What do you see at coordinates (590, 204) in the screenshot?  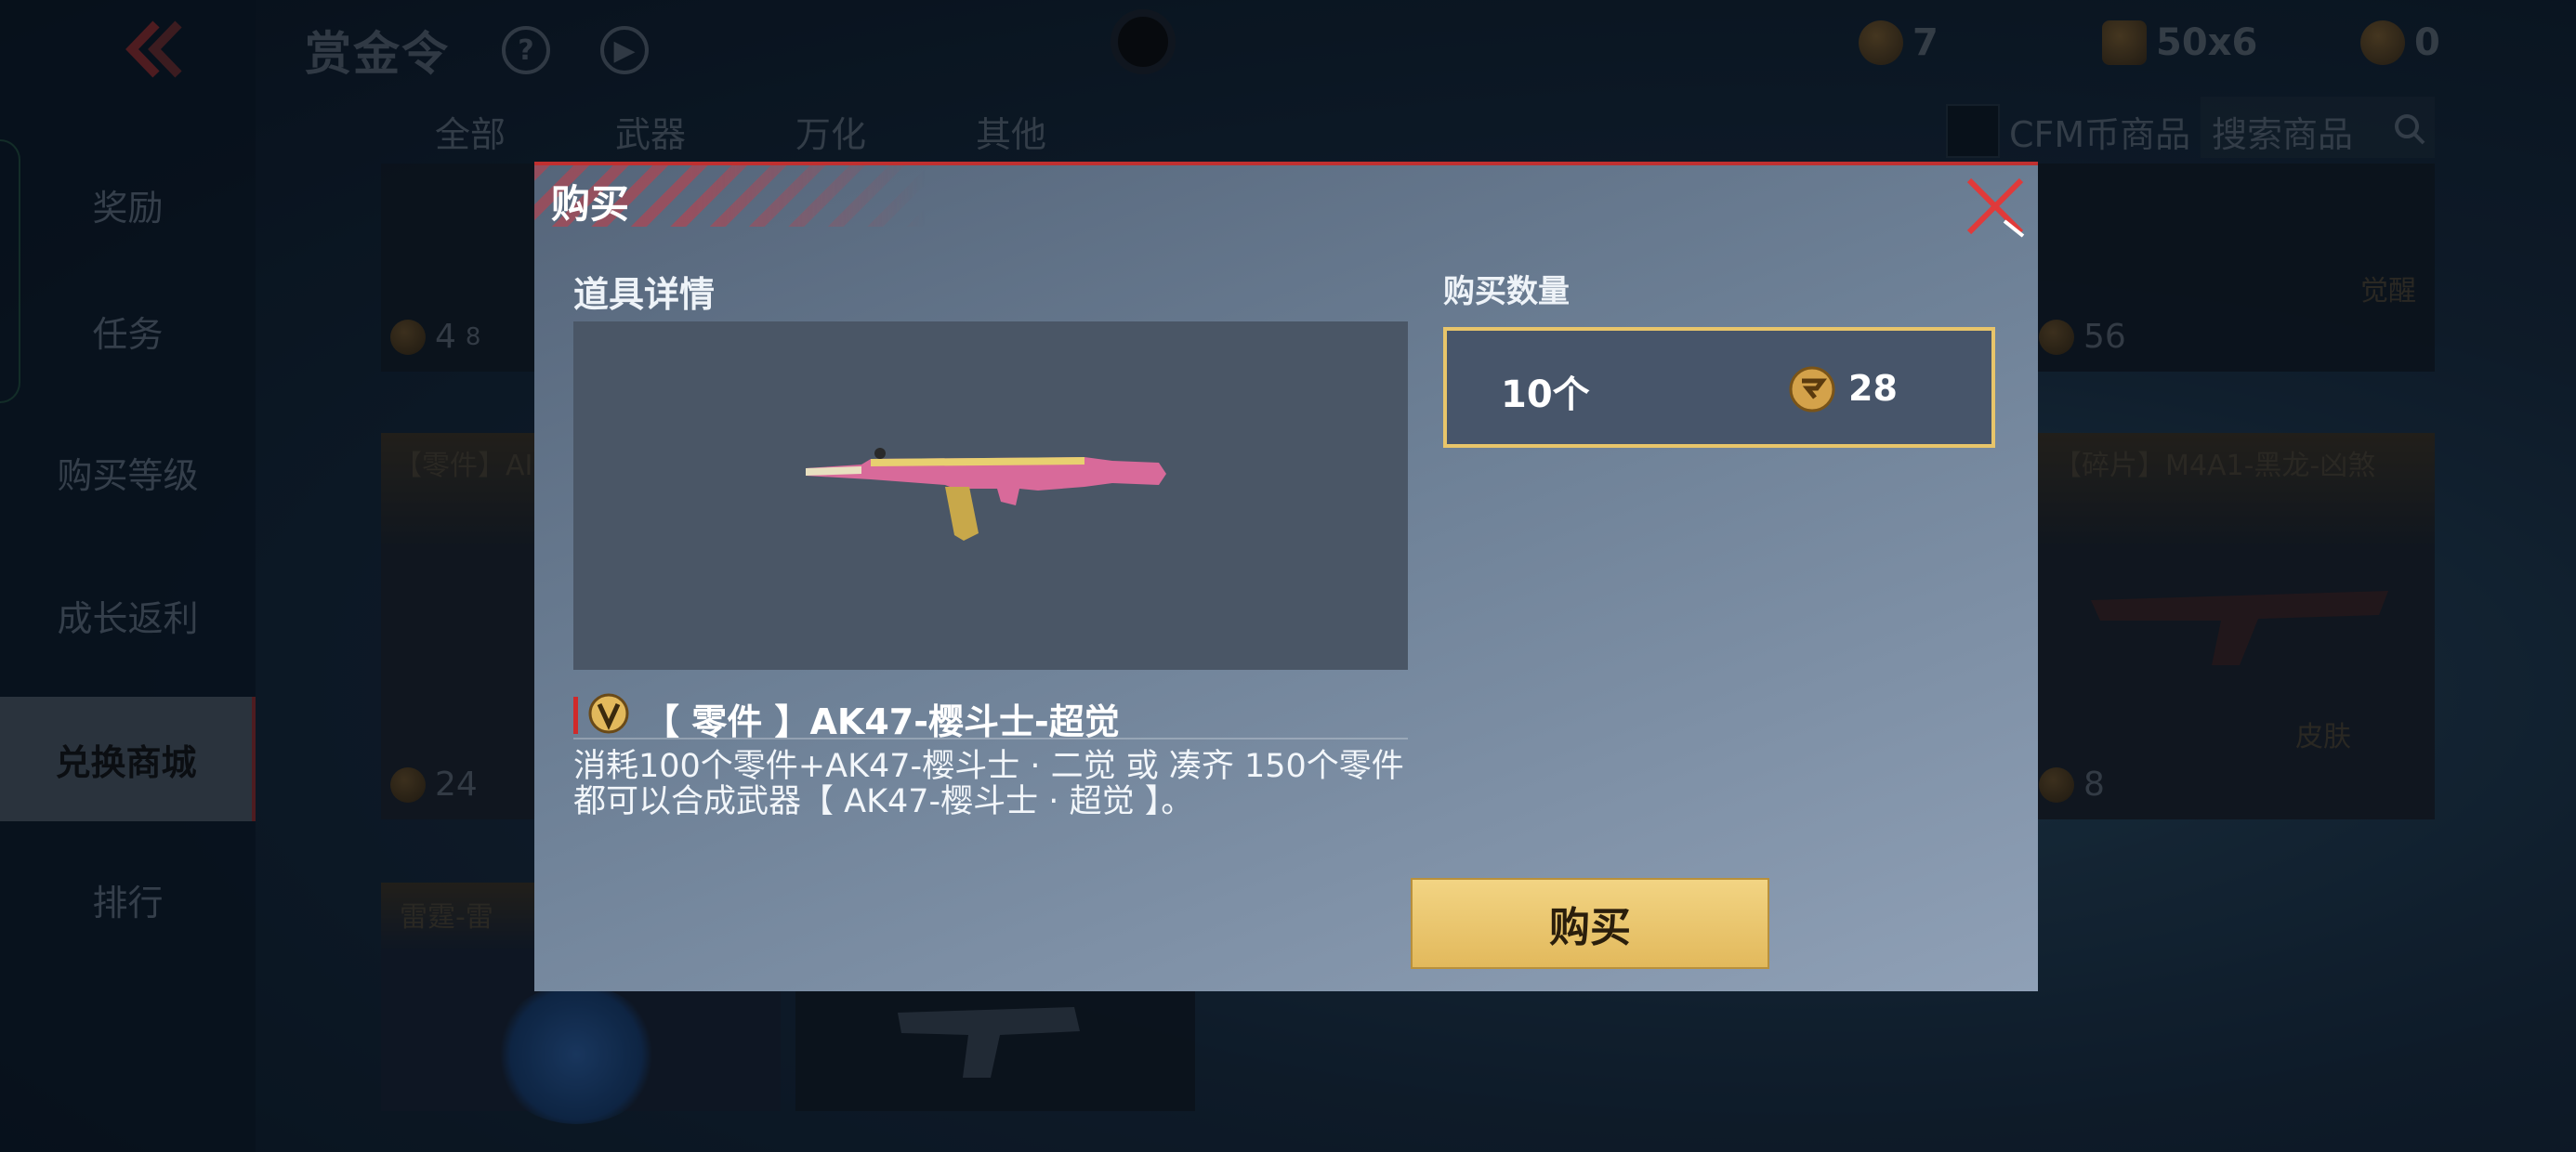 I see `dialog-title: 购买` at bounding box center [590, 204].